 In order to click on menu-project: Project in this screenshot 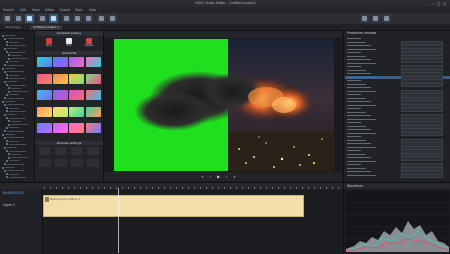, I will do `click(8, 10)`.